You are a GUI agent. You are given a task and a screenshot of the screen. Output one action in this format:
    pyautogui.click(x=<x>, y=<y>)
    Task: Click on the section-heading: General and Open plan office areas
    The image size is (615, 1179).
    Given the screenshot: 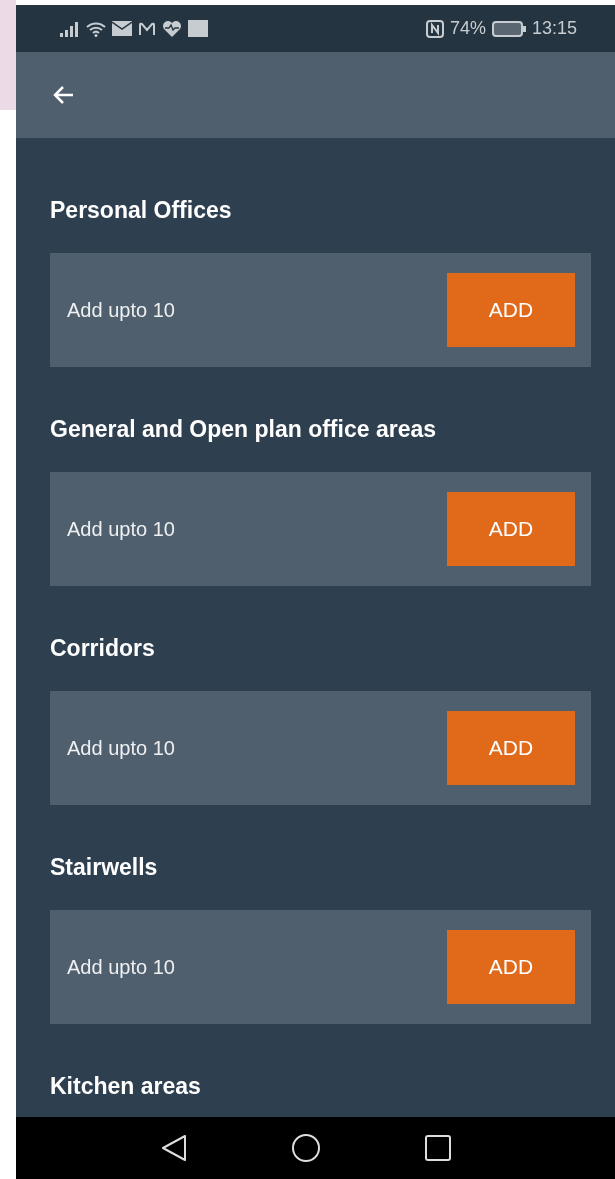 What is the action you would take?
    pyautogui.click(x=243, y=429)
    